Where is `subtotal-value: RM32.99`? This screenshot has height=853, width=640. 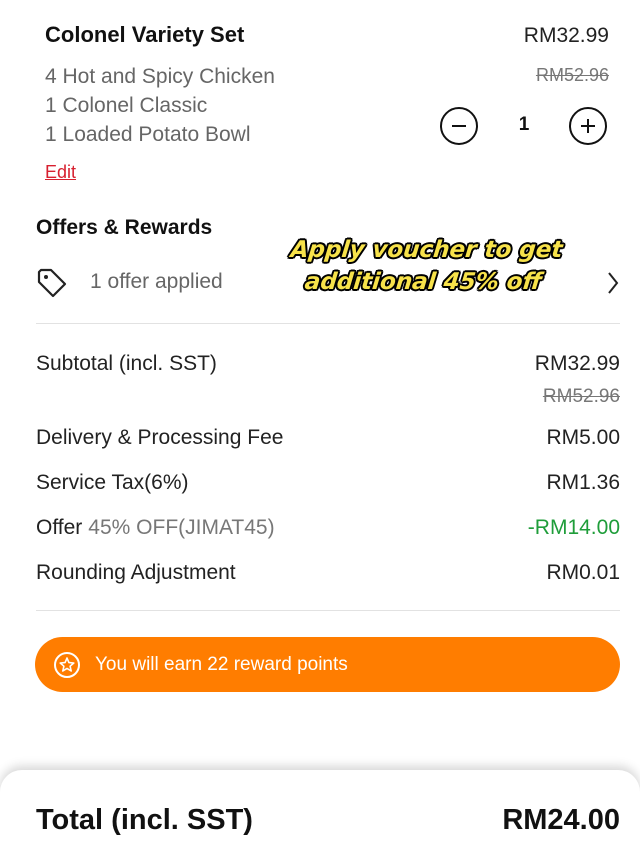
subtotal-value: RM32.99 is located at coordinates (577, 363).